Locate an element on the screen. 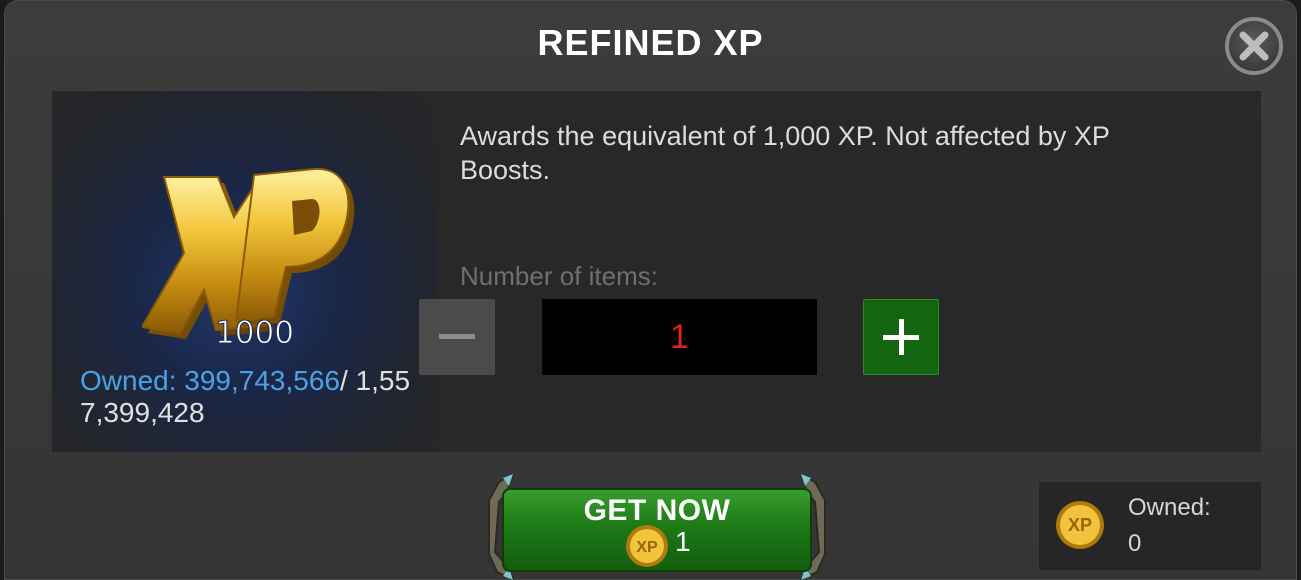 Image resolution: width=1301 pixels, height=580 pixels. item-owned-count: Owned: 399,743,566/ 1,557,399,428 is located at coordinates (252, 397).